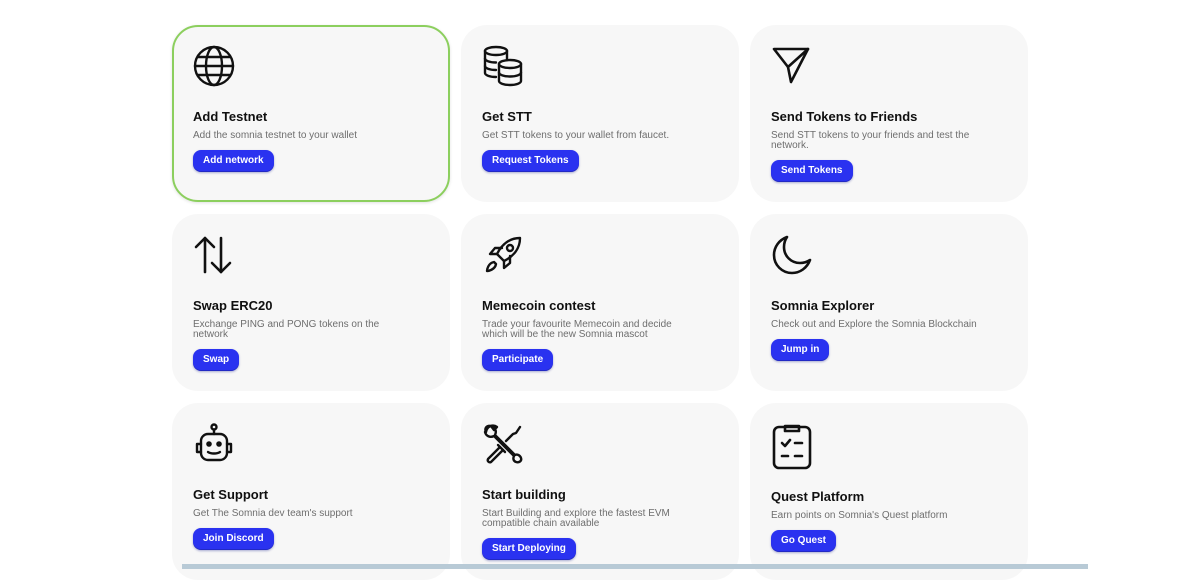 The width and height of the screenshot is (1200, 580). I want to click on swap-button: Swap, so click(216, 360).